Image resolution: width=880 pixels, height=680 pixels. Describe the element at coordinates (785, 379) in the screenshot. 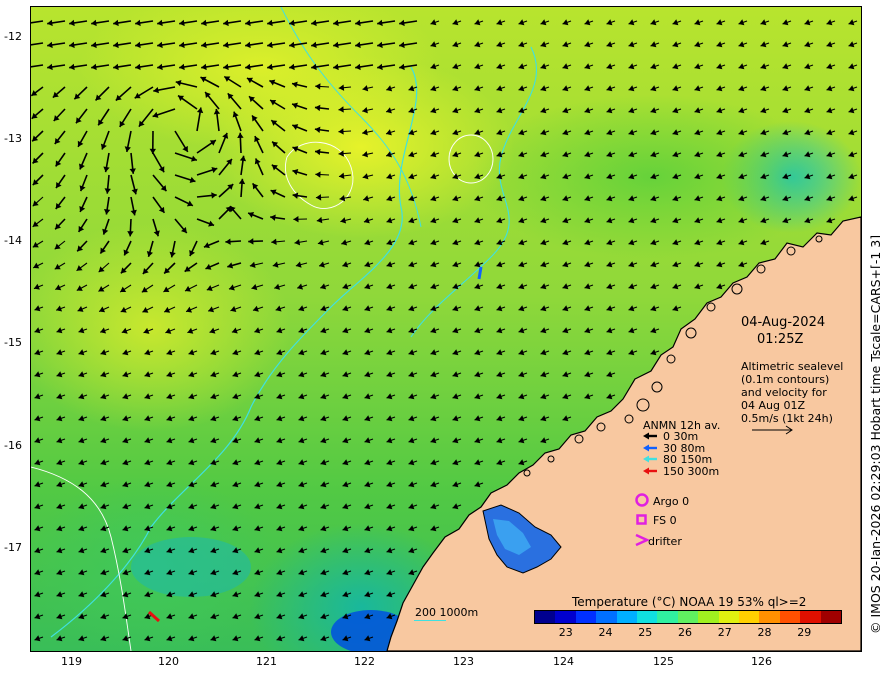

I see `altimetry-note-line: (0.1m contours)` at that location.